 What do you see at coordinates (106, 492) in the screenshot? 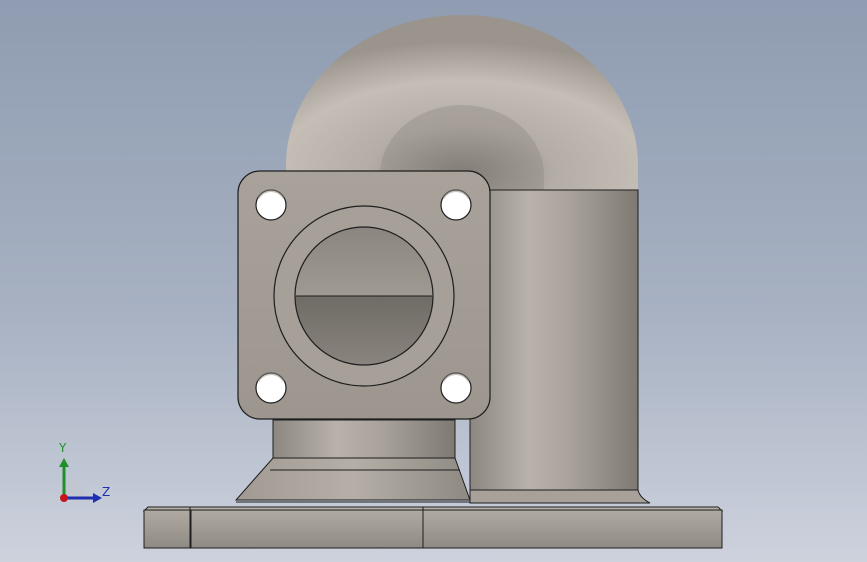
I see `z-axis-label: Z` at bounding box center [106, 492].